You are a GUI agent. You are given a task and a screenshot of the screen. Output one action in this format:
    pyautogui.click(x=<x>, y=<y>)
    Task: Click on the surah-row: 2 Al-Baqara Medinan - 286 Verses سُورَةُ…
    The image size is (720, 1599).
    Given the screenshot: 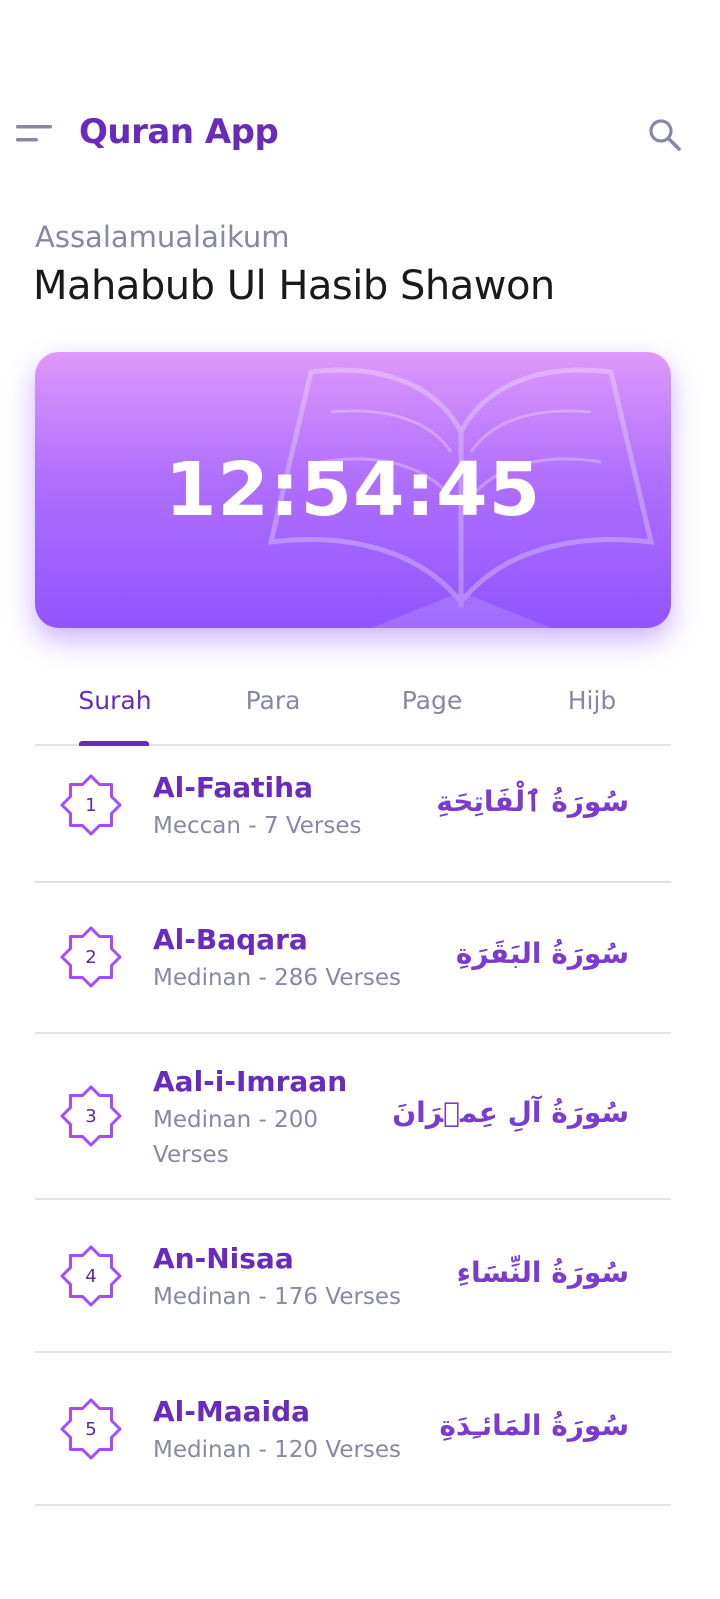 What is the action you would take?
    pyautogui.click(x=353, y=958)
    